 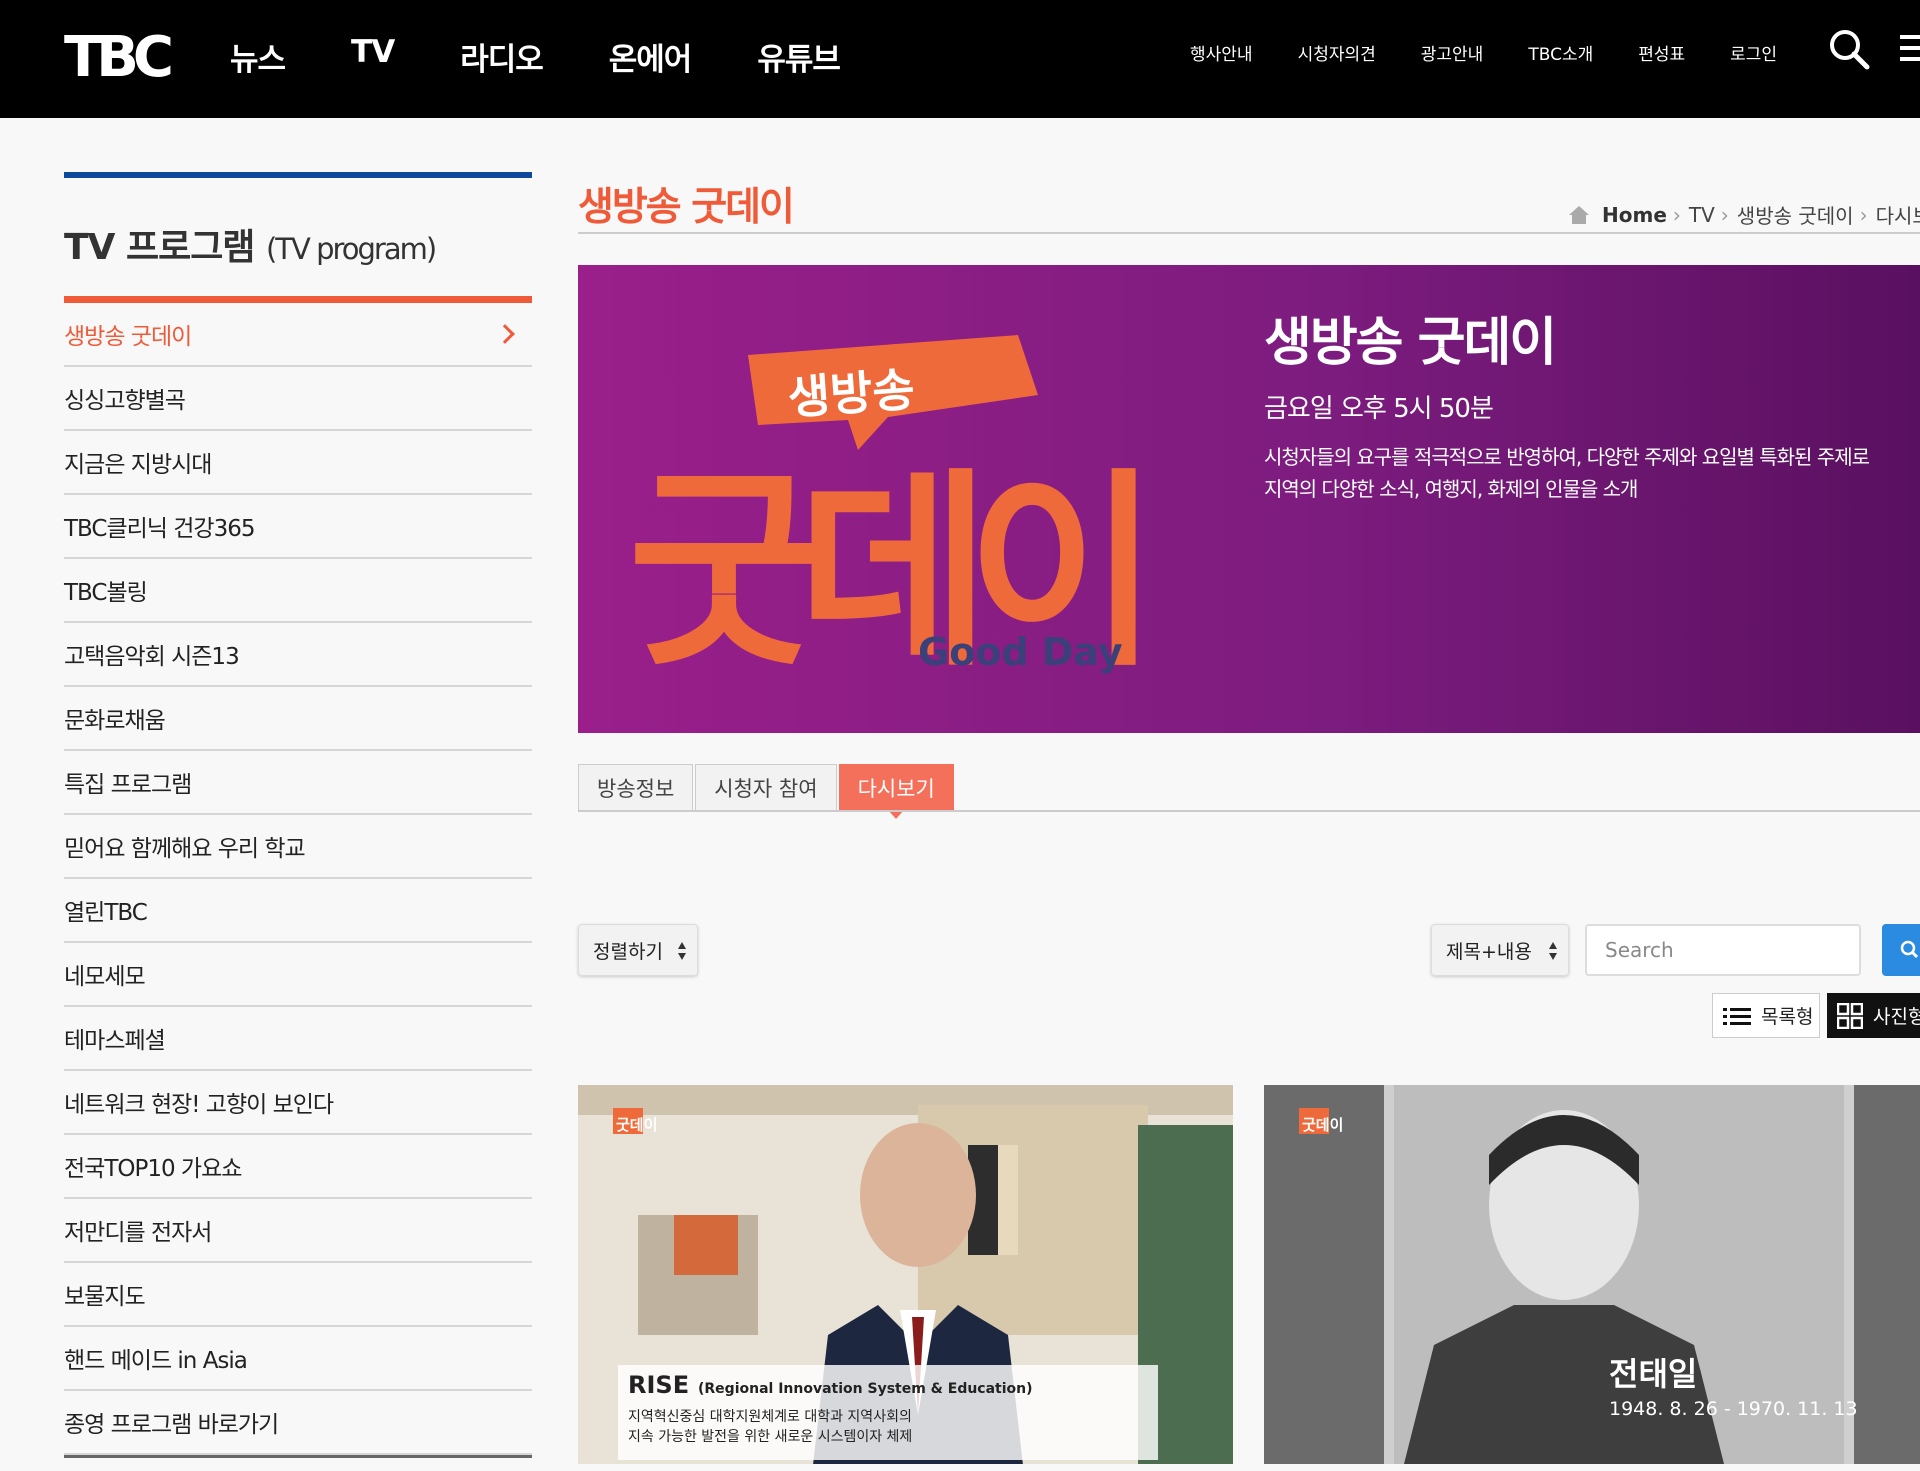 What do you see at coordinates (1500, 950) in the screenshot?
I see `search-field-select: 제목+내용` at bounding box center [1500, 950].